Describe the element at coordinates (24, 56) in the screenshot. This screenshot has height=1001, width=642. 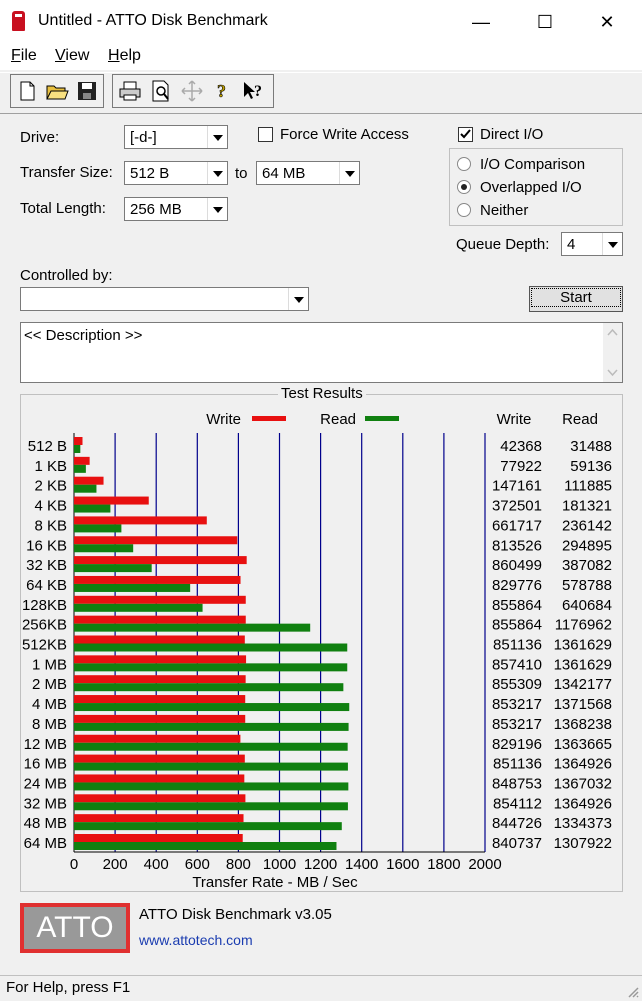
I see `menu-file: File` at that location.